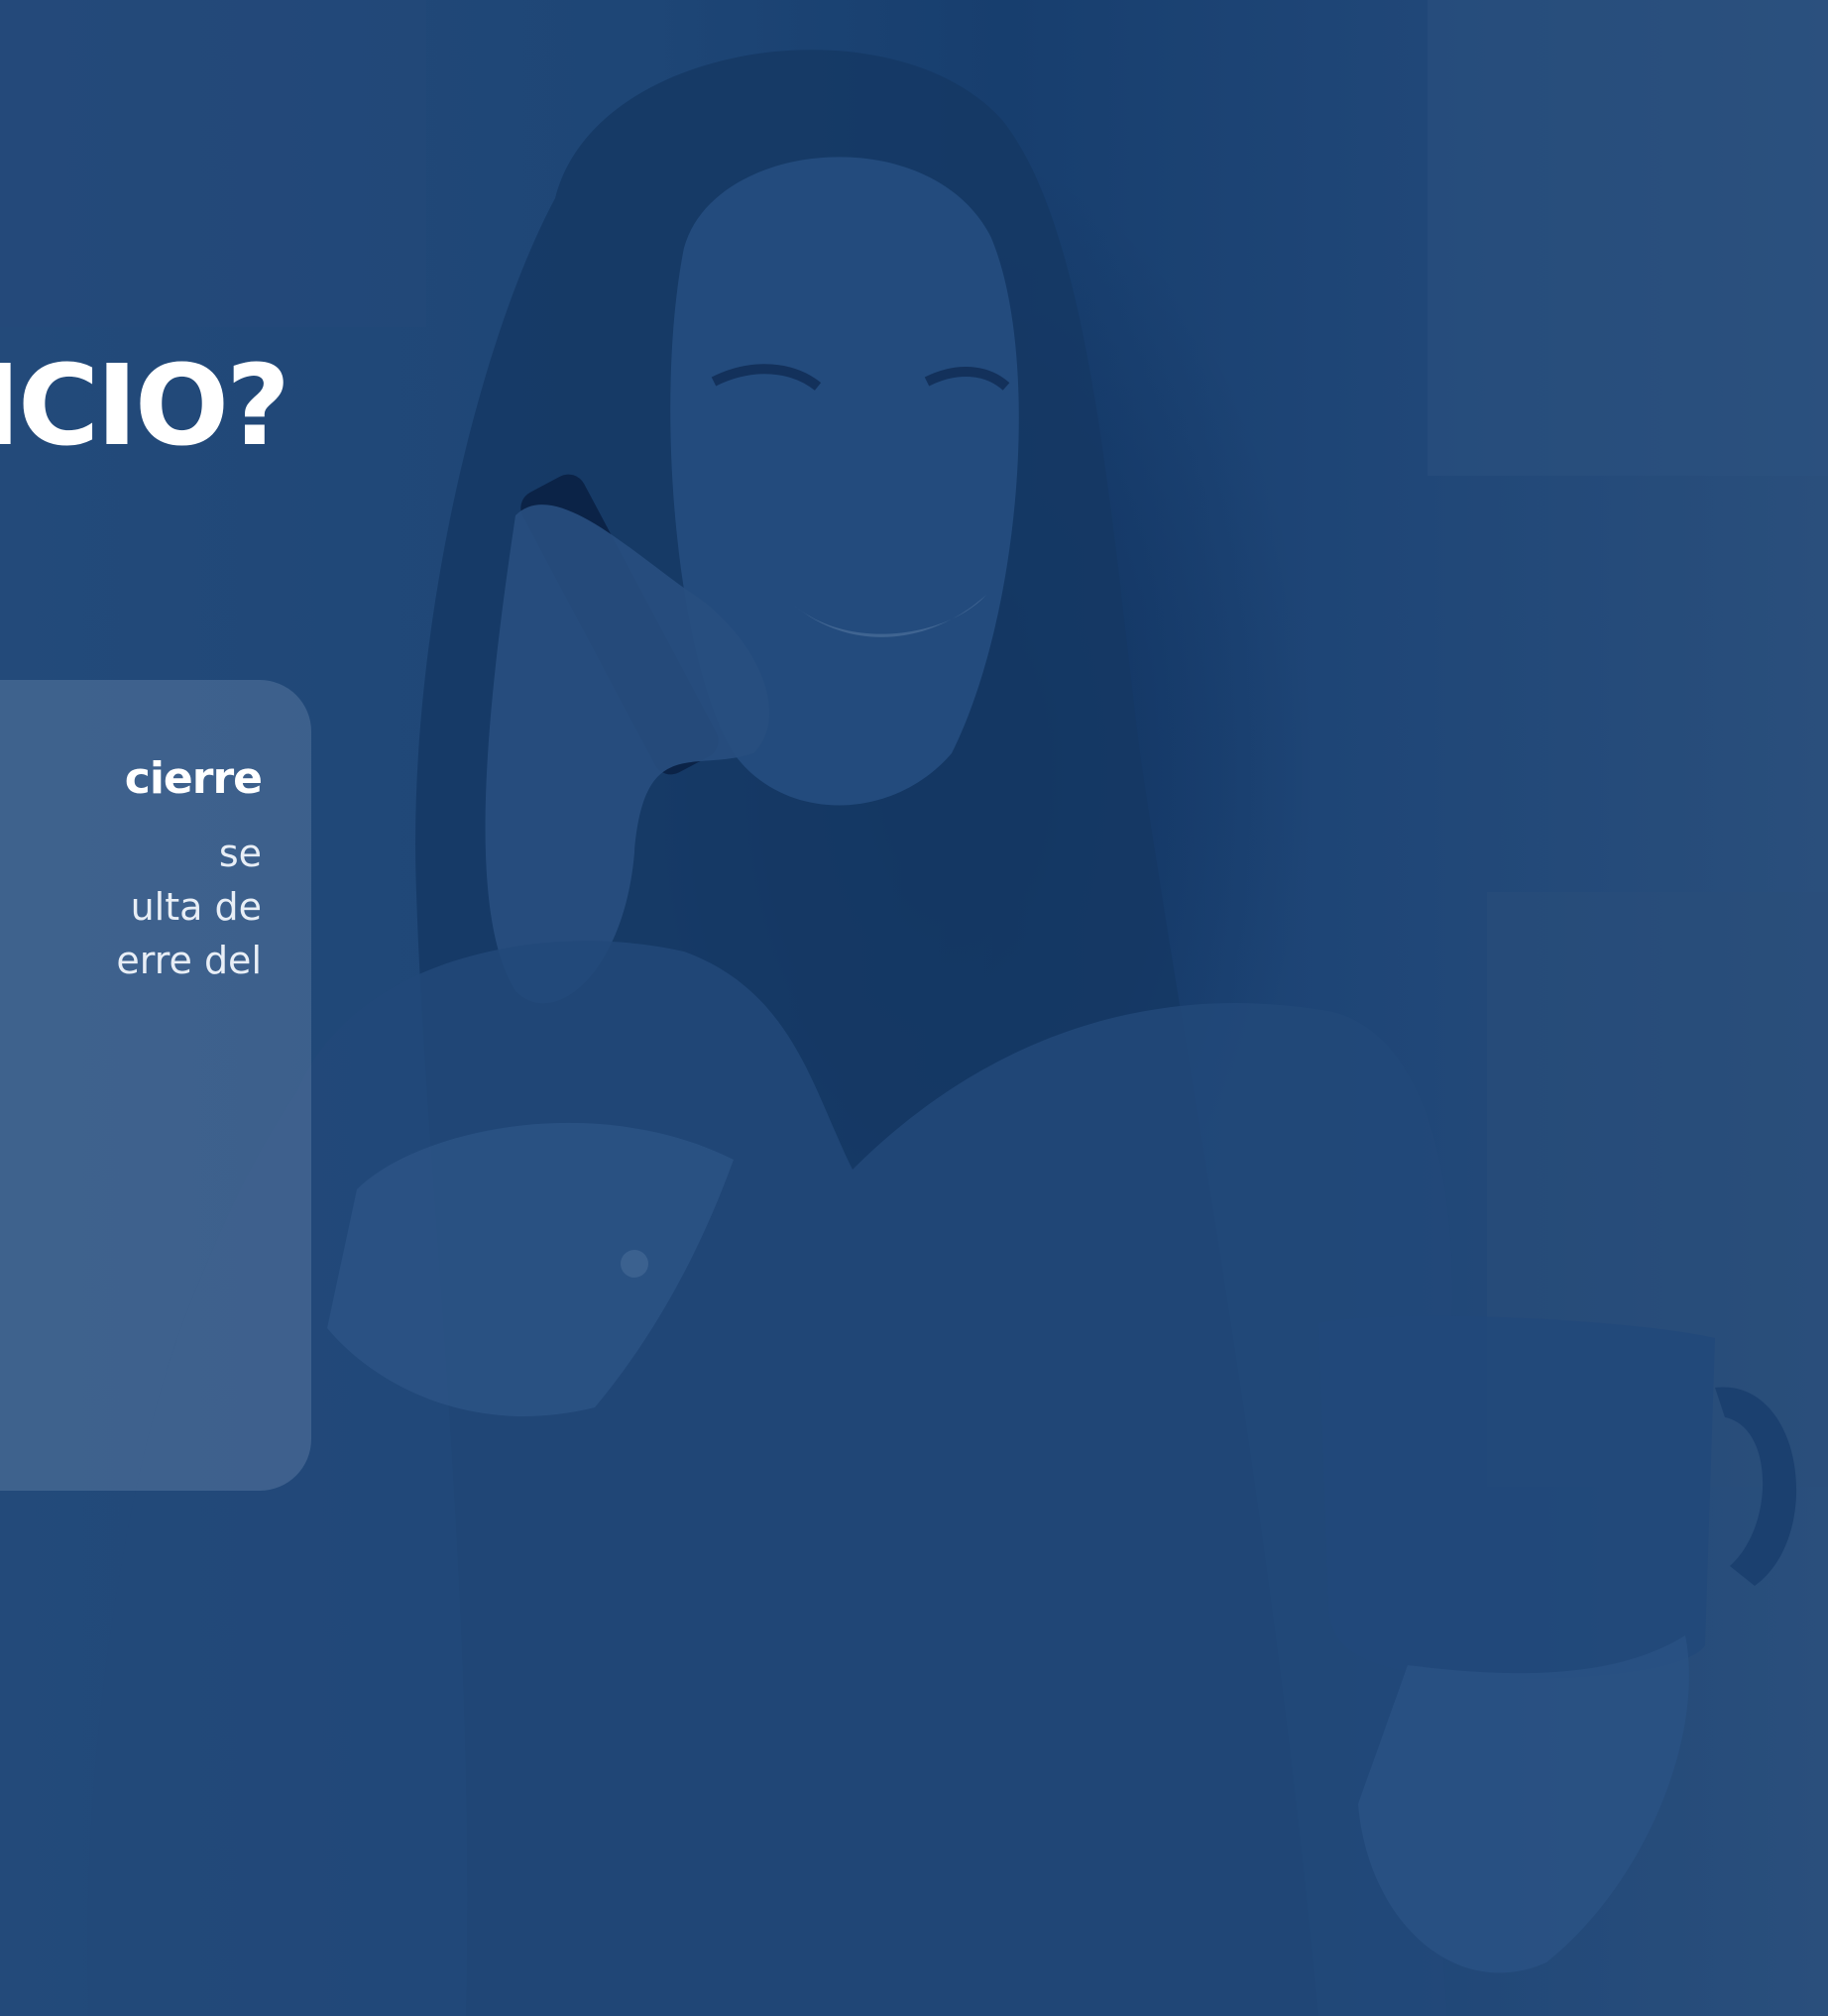 Image resolution: width=1828 pixels, height=2016 pixels. Describe the element at coordinates (196, 907) in the screenshot. I see `info-card-line: ulta de` at that location.